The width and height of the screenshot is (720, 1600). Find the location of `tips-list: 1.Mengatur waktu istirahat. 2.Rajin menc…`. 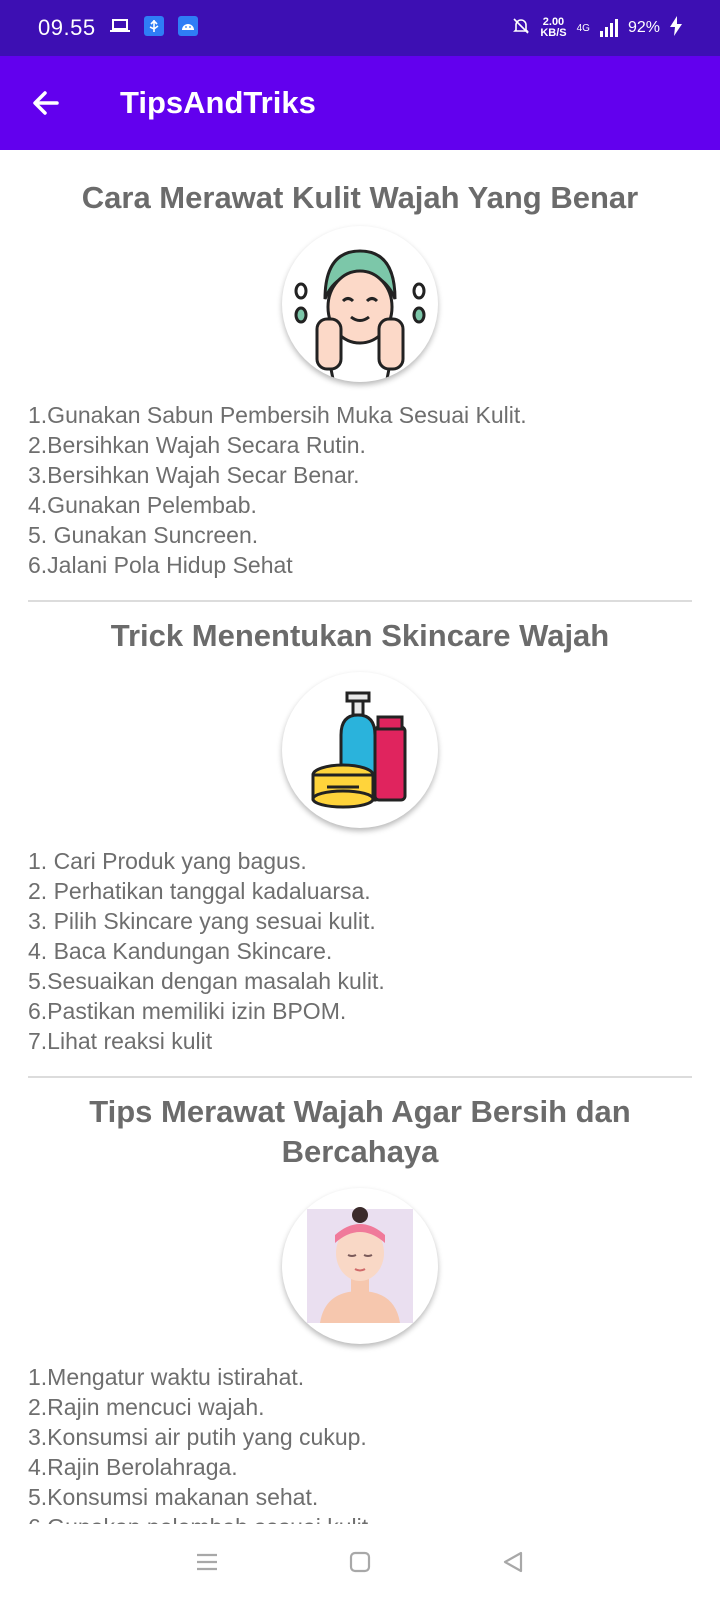

tips-list: 1.Mengatur waktu istirahat. 2.Rajin menc… is located at coordinates (360, 1443).